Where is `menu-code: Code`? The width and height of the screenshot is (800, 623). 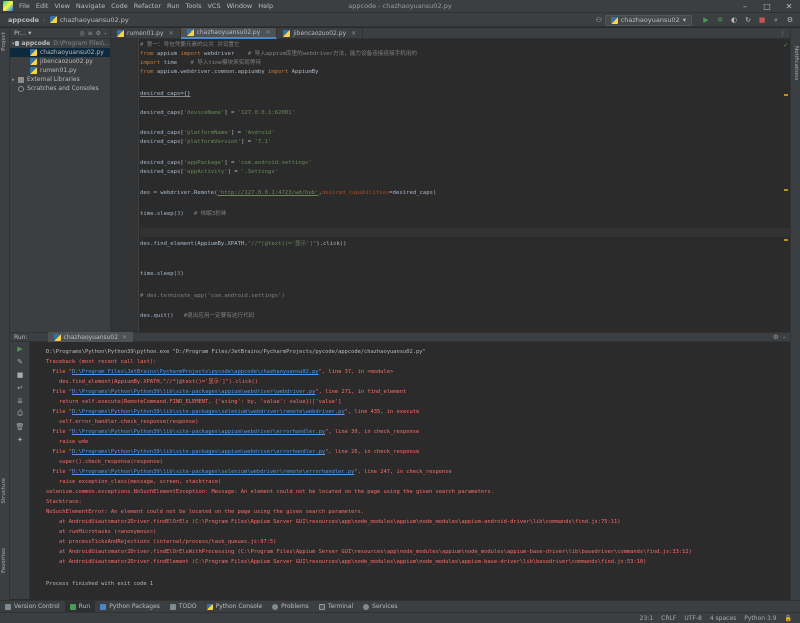
menu-code: Code is located at coordinates (119, 6).